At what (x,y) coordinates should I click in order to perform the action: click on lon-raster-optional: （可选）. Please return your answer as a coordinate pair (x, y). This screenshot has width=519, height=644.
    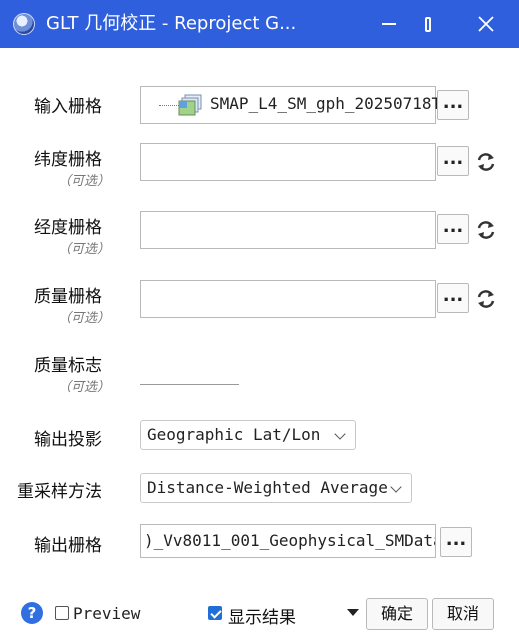
    Looking at the image, I should click on (84, 249).